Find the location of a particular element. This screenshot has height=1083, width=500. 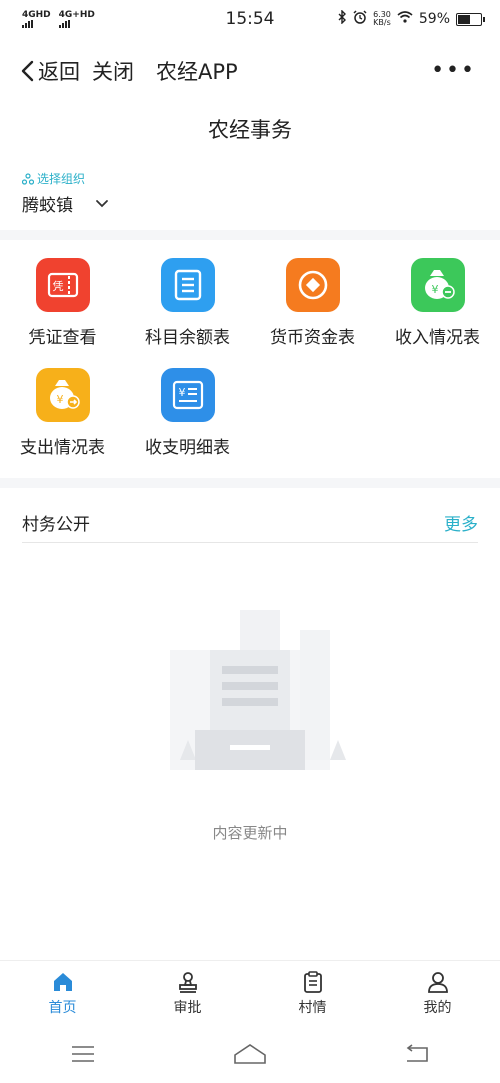

back-nav-button is located at coordinates (417, 1054).